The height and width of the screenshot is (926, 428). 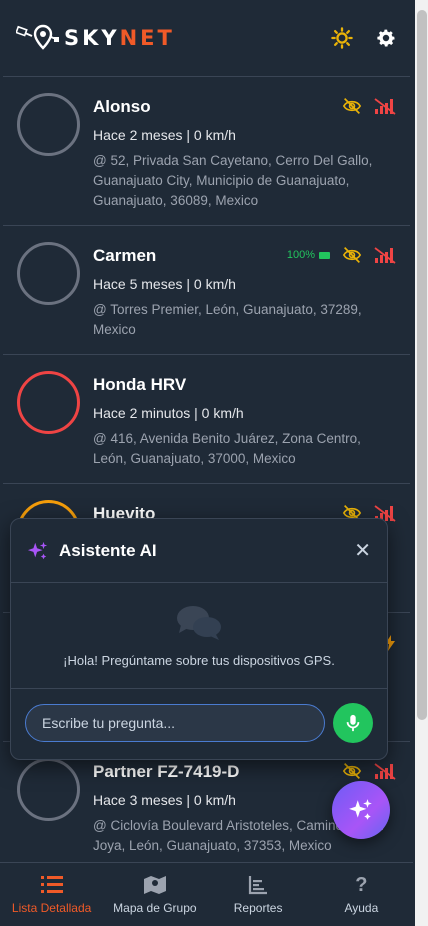 I want to click on brand-name: SKYNET, so click(x=119, y=38).